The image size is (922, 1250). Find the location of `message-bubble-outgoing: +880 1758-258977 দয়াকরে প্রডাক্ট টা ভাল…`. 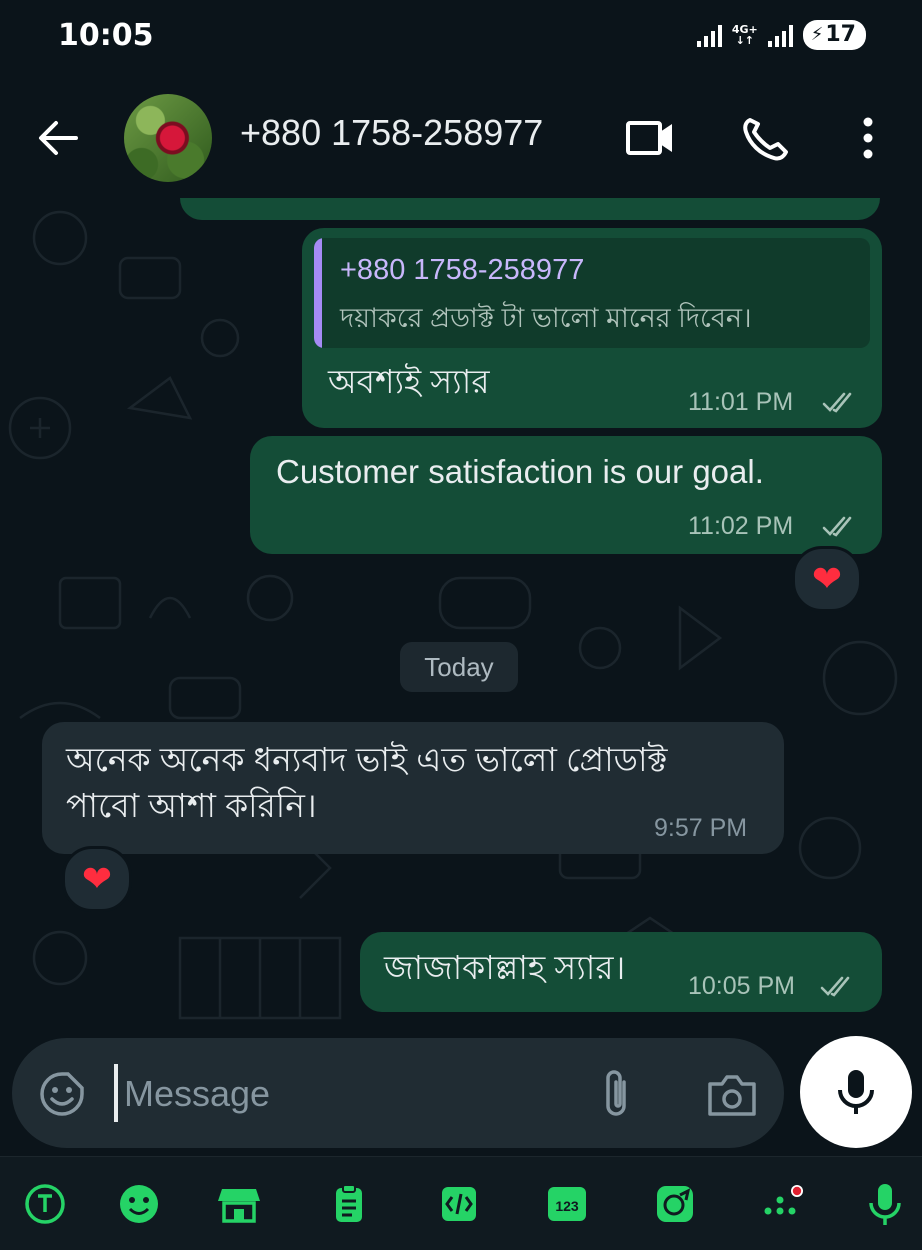

message-bubble-outgoing: +880 1758-258977 দয়াকরে প্রডাক্ট টা ভাল… is located at coordinates (592, 328).